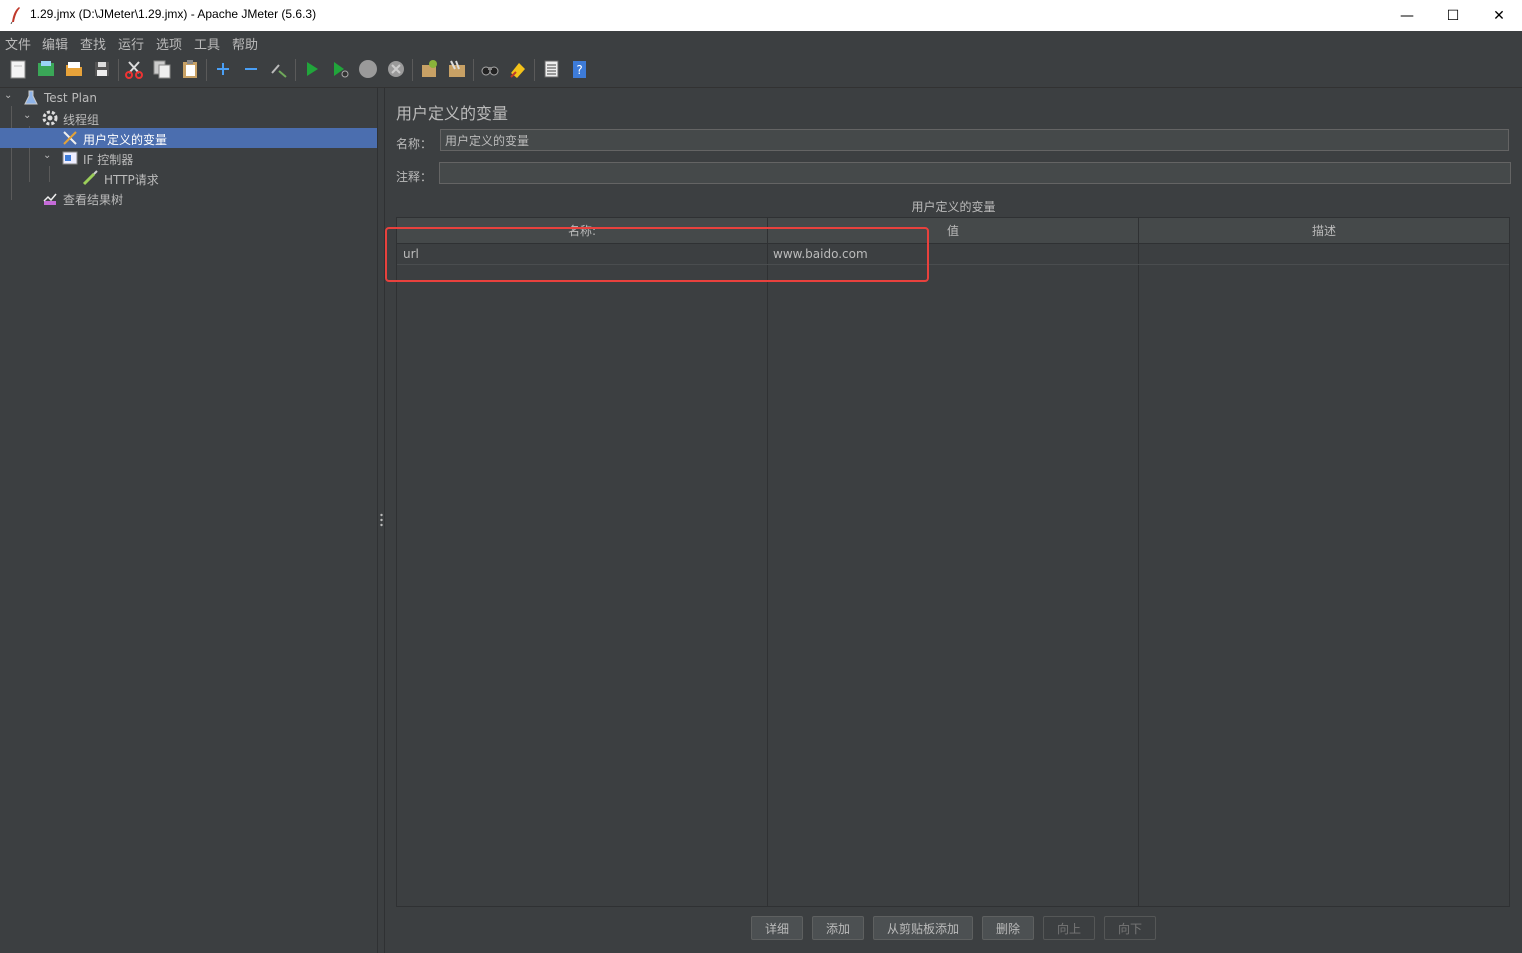 The height and width of the screenshot is (953, 1522). What do you see at coordinates (245, 43) in the screenshot?
I see `menu-help: 帮助` at bounding box center [245, 43].